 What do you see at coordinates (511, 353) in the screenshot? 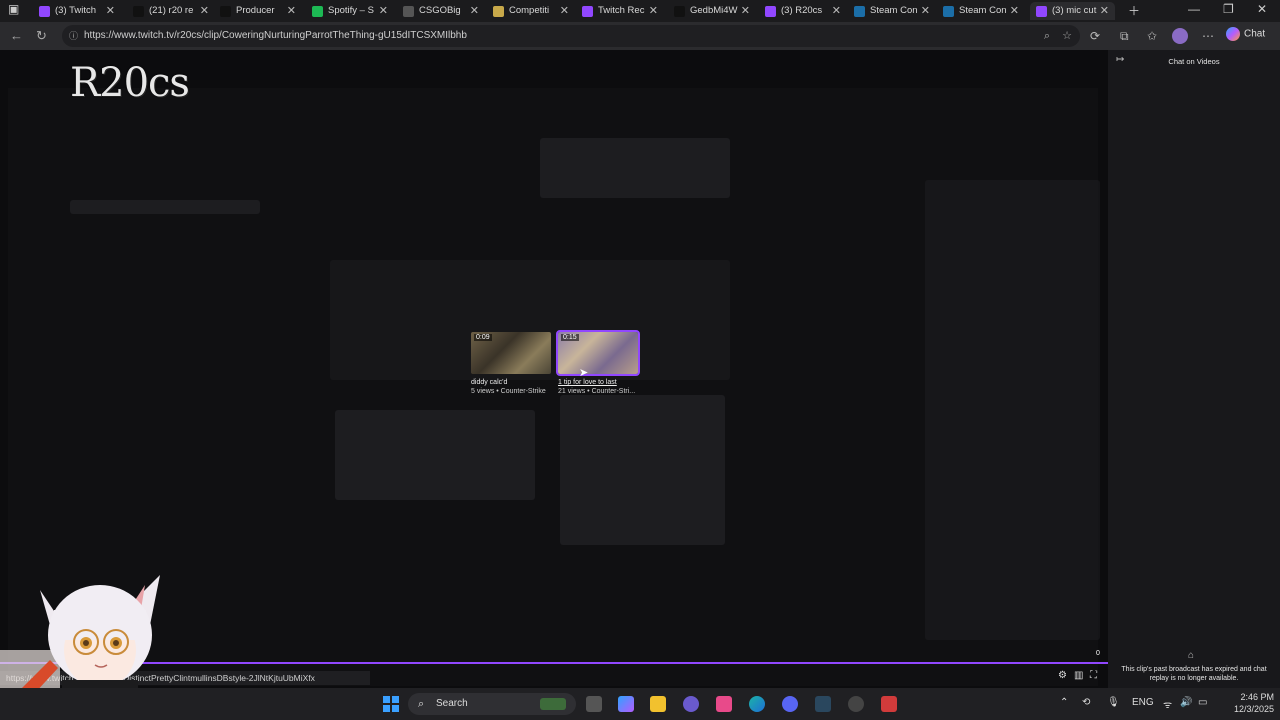
I see `clip-thumbnail: 0:09` at bounding box center [511, 353].